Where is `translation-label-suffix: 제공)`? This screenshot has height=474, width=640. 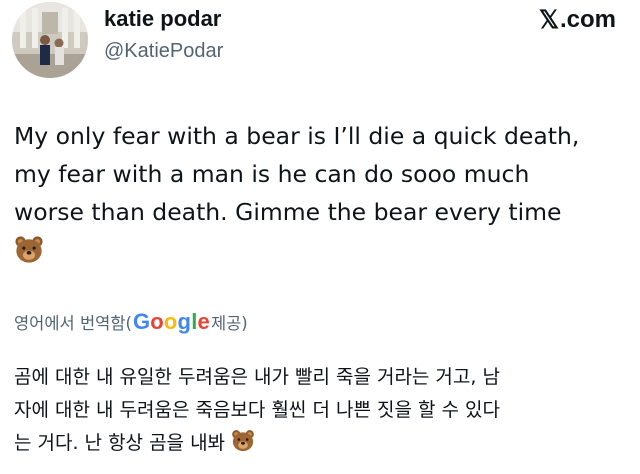
translation-label-suffix: 제공) is located at coordinates (229, 323).